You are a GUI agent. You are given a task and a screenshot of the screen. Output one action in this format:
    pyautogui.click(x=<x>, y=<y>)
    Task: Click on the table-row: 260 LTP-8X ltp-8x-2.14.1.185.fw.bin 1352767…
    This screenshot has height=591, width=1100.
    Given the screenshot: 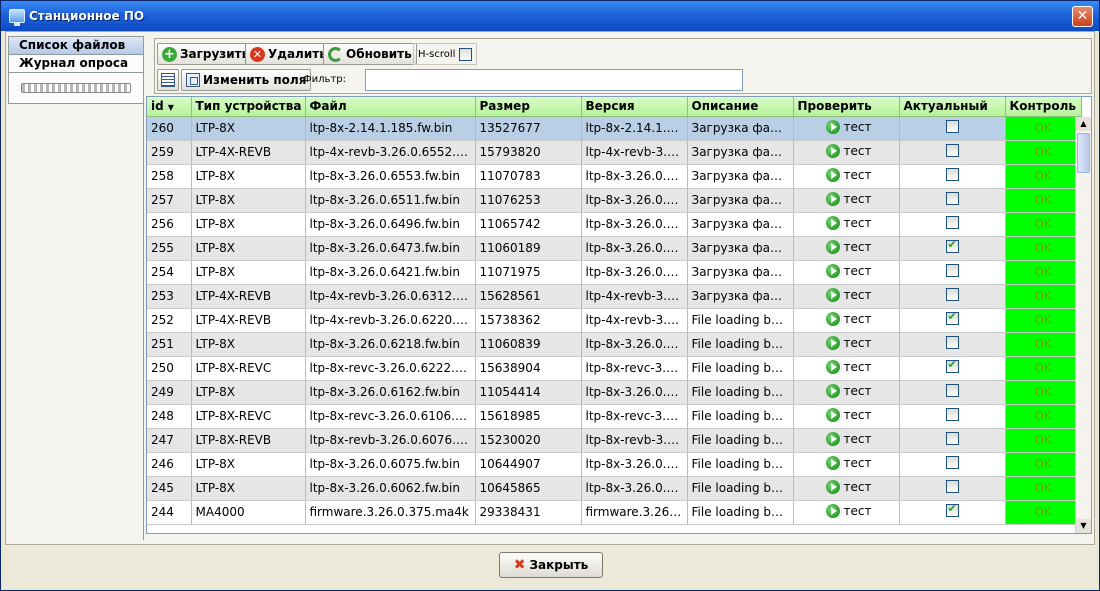 What is the action you would take?
    pyautogui.click(x=614, y=128)
    